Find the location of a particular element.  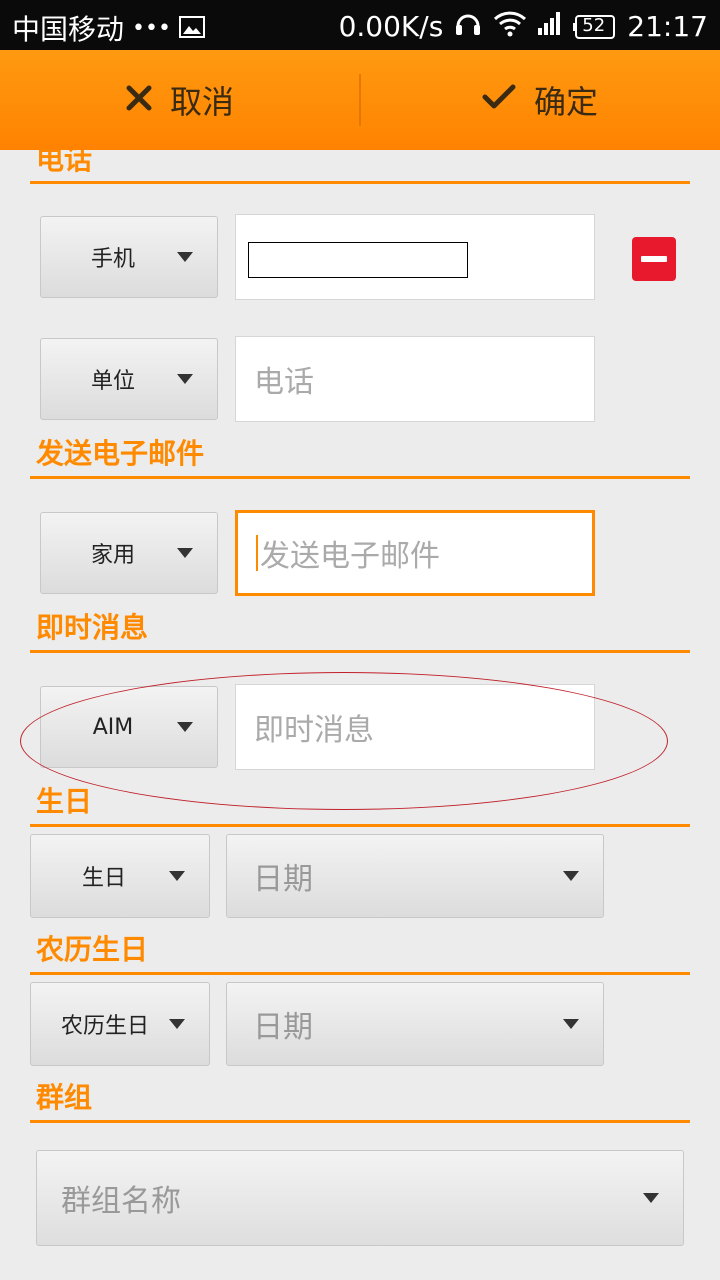

headset-icon is located at coordinates (468, 26).